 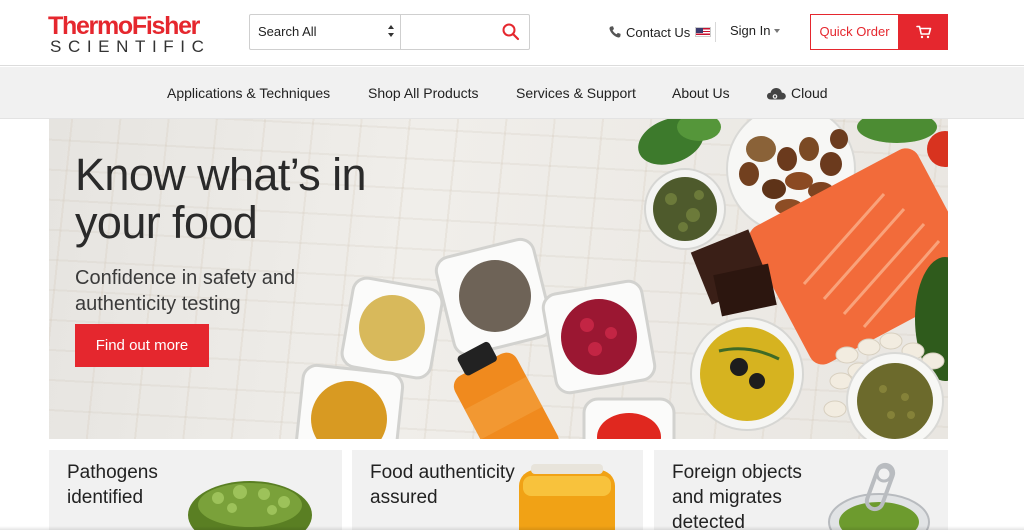 What do you see at coordinates (727, 497) in the screenshot?
I see `card-title-line-2: and migrates` at bounding box center [727, 497].